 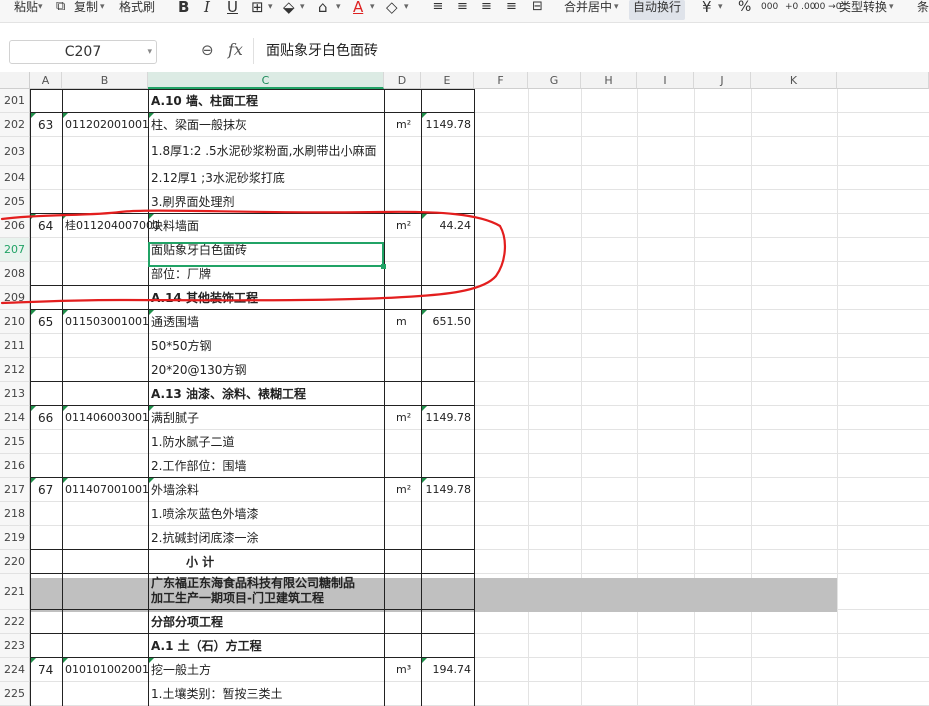 What do you see at coordinates (15, 490) in the screenshot?
I see `row-header-217: 217` at bounding box center [15, 490].